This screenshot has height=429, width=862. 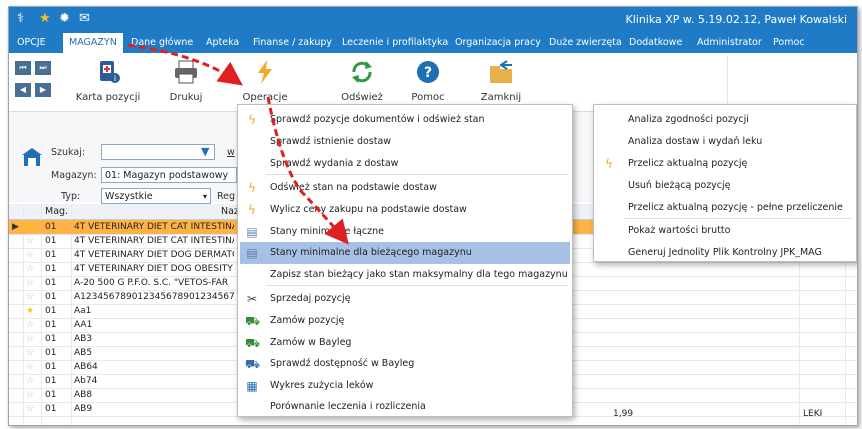 I want to click on submenu-item: Generuj Jednolity Plik Kontrolny JPK_MAG, so click(x=725, y=253).